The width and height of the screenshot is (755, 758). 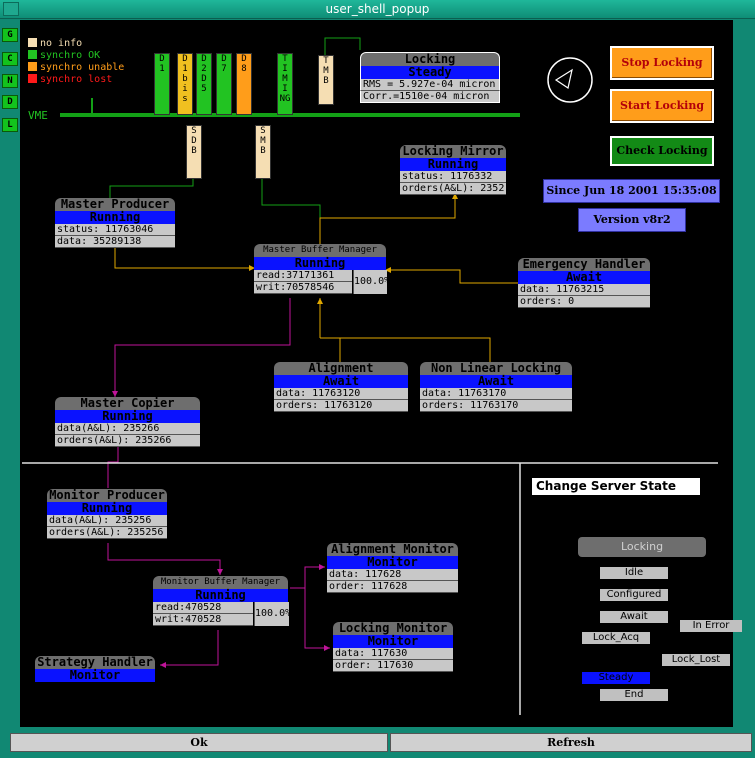 I want to click on card-d8: D8, so click(x=244, y=84).